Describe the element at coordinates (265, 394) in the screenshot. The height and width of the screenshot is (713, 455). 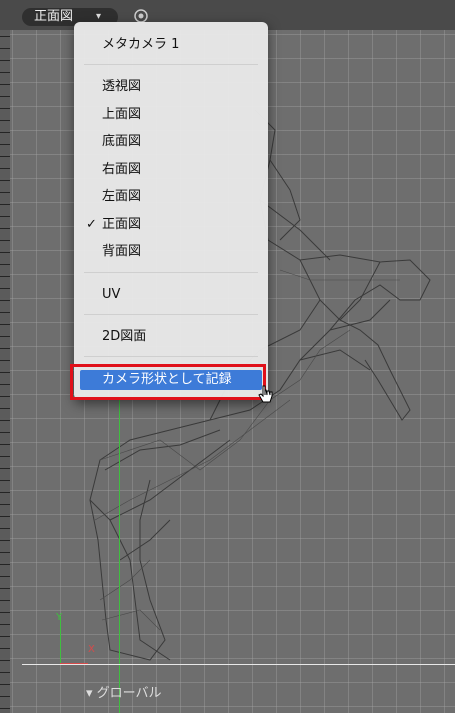
I see `hand-cursor-icon` at that location.